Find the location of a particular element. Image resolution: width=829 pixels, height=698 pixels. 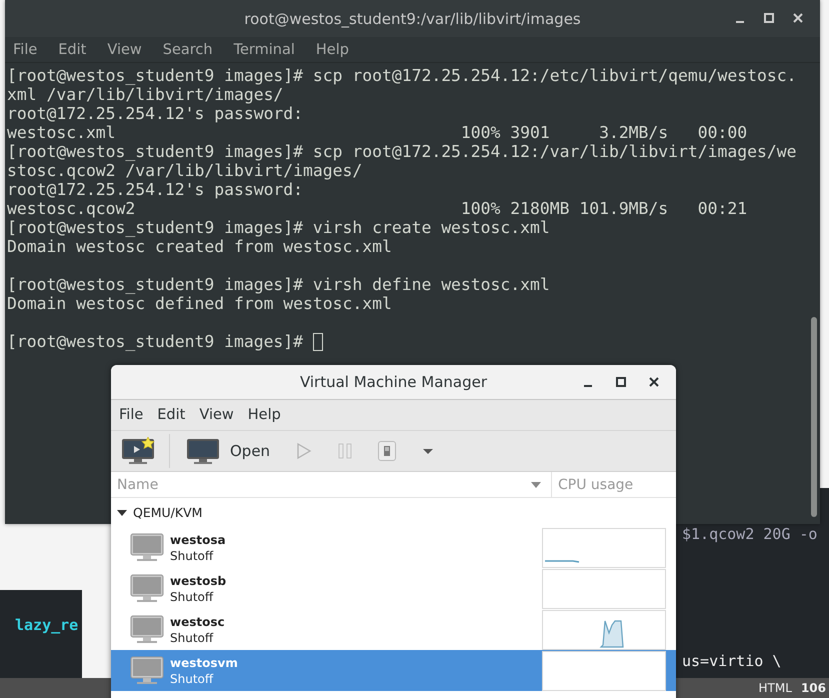

expander-down-icon is located at coordinates (122, 513).